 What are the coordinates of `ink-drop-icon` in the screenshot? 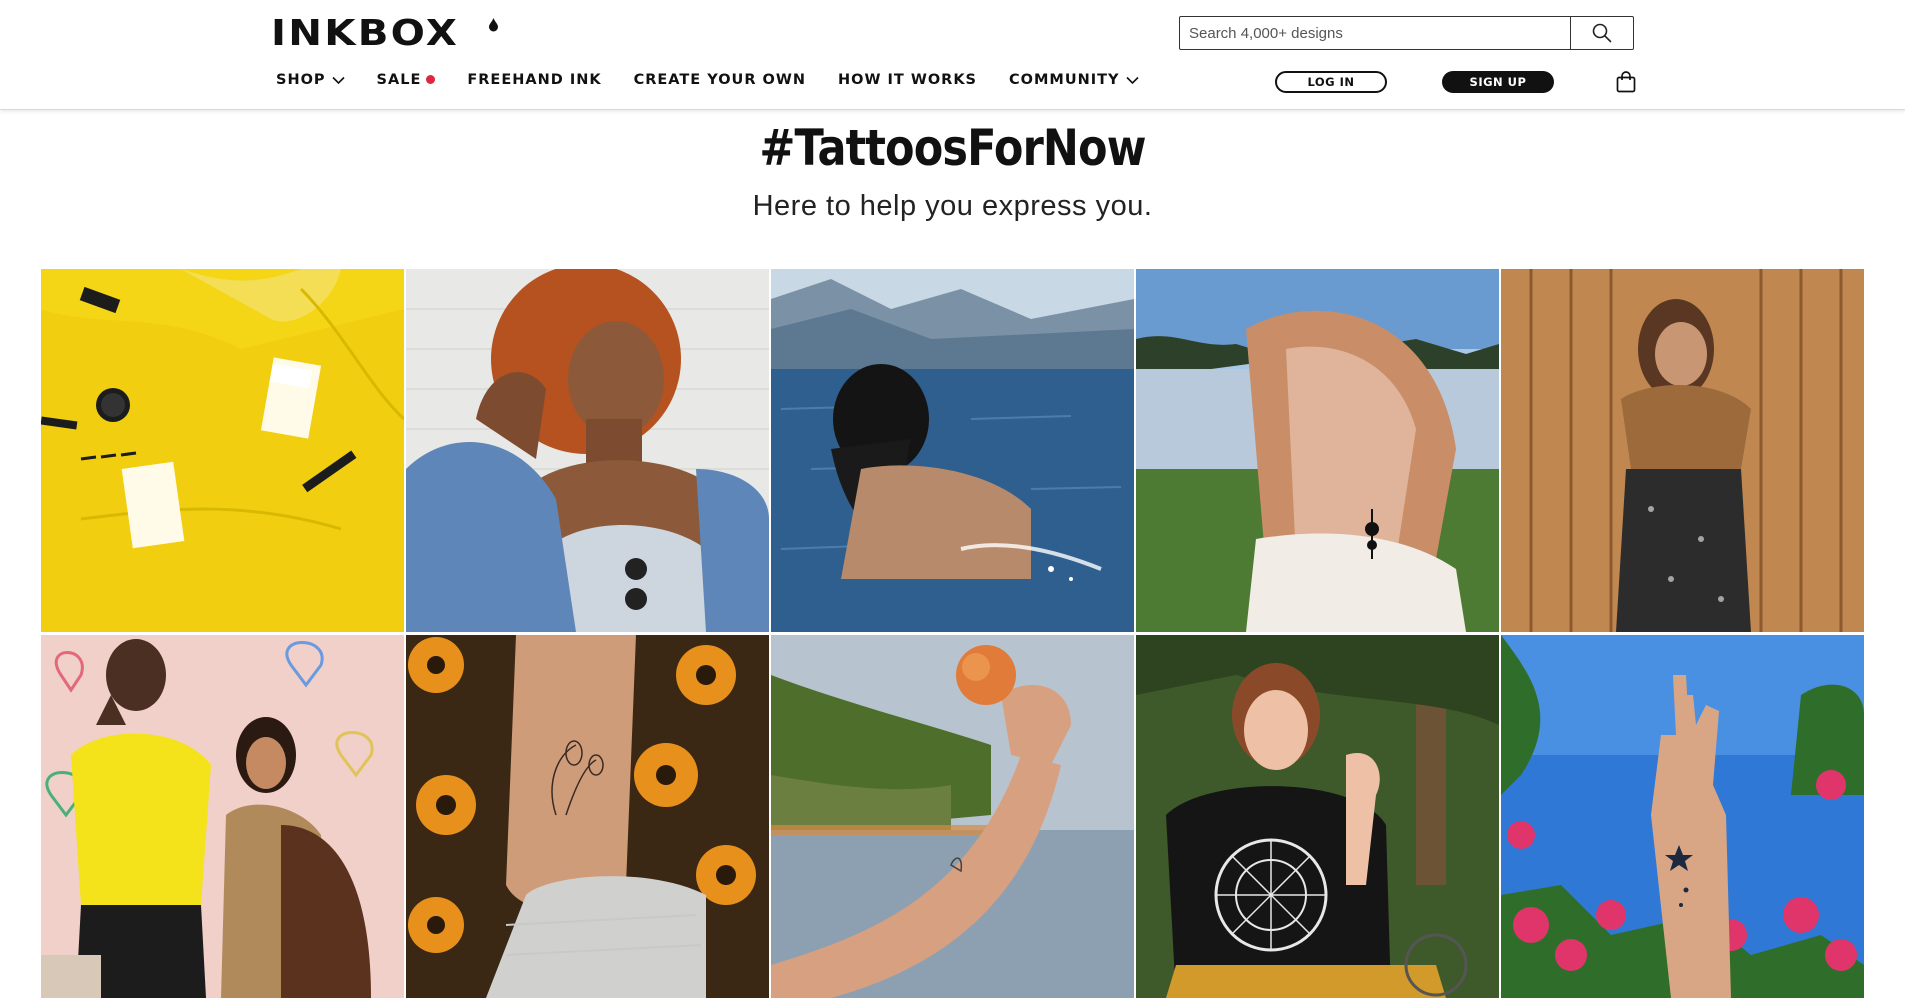 It's located at (493, 25).